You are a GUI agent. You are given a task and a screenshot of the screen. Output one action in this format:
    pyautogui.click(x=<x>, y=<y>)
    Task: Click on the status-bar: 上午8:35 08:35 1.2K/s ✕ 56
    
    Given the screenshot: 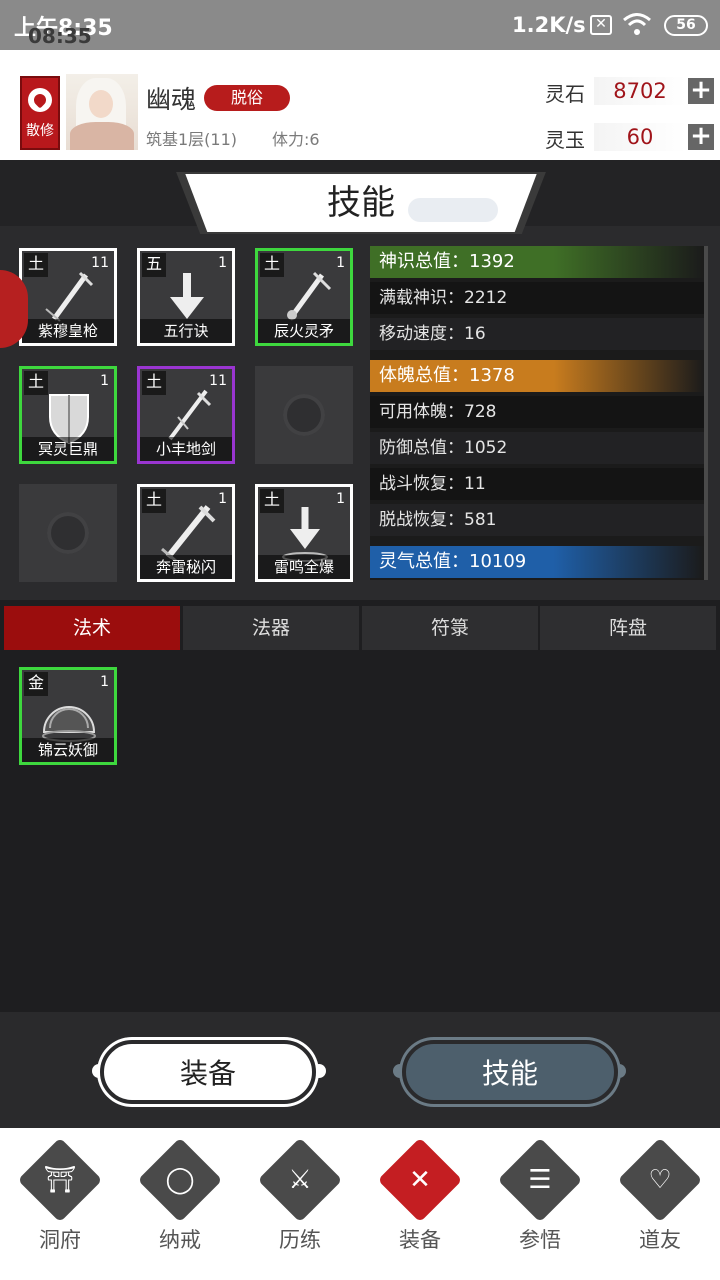 What is the action you would take?
    pyautogui.click(x=360, y=25)
    